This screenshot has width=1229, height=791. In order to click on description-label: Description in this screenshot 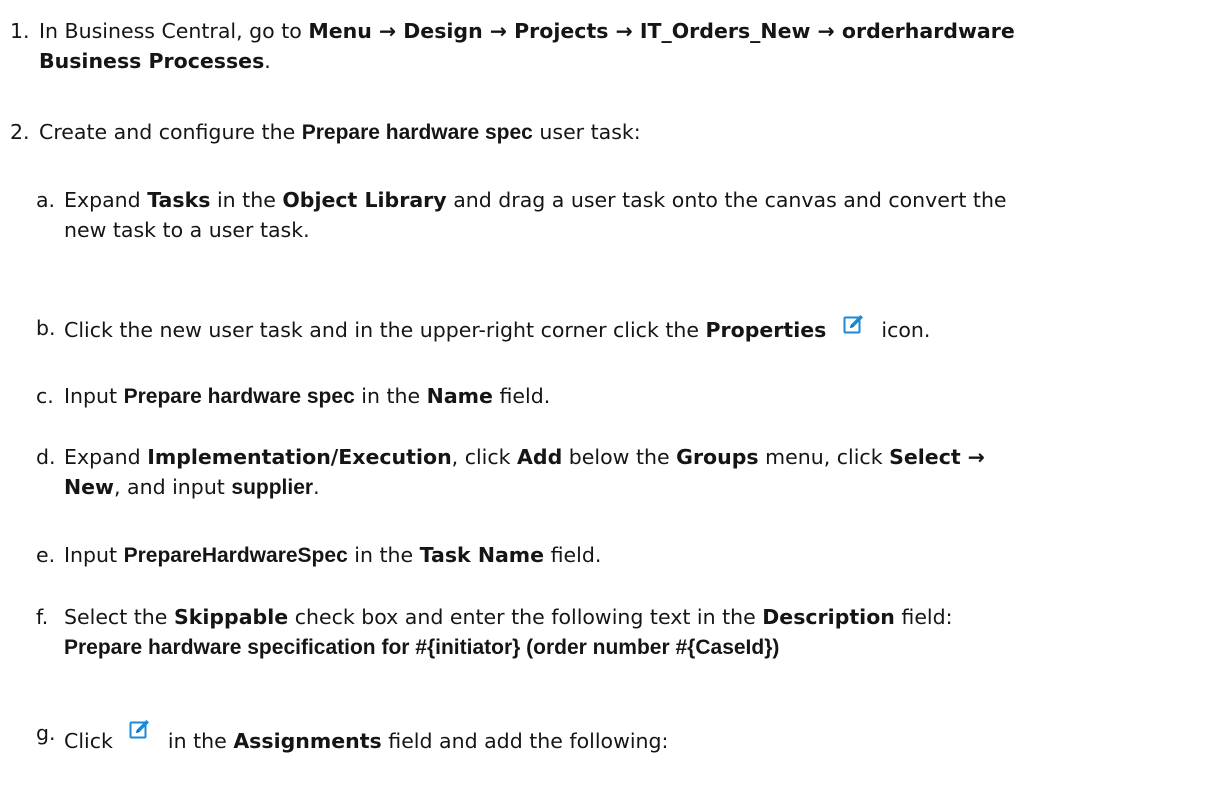, I will do `click(828, 617)`.